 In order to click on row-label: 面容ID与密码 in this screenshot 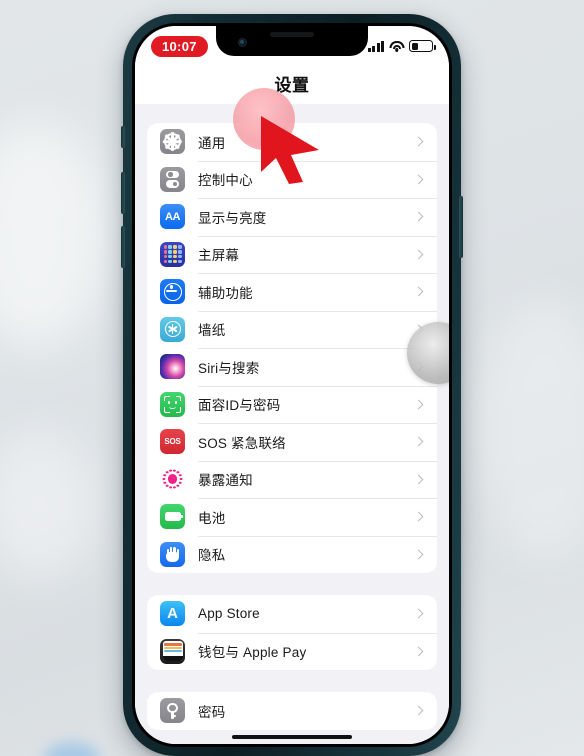, I will do `click(239, 406)`.